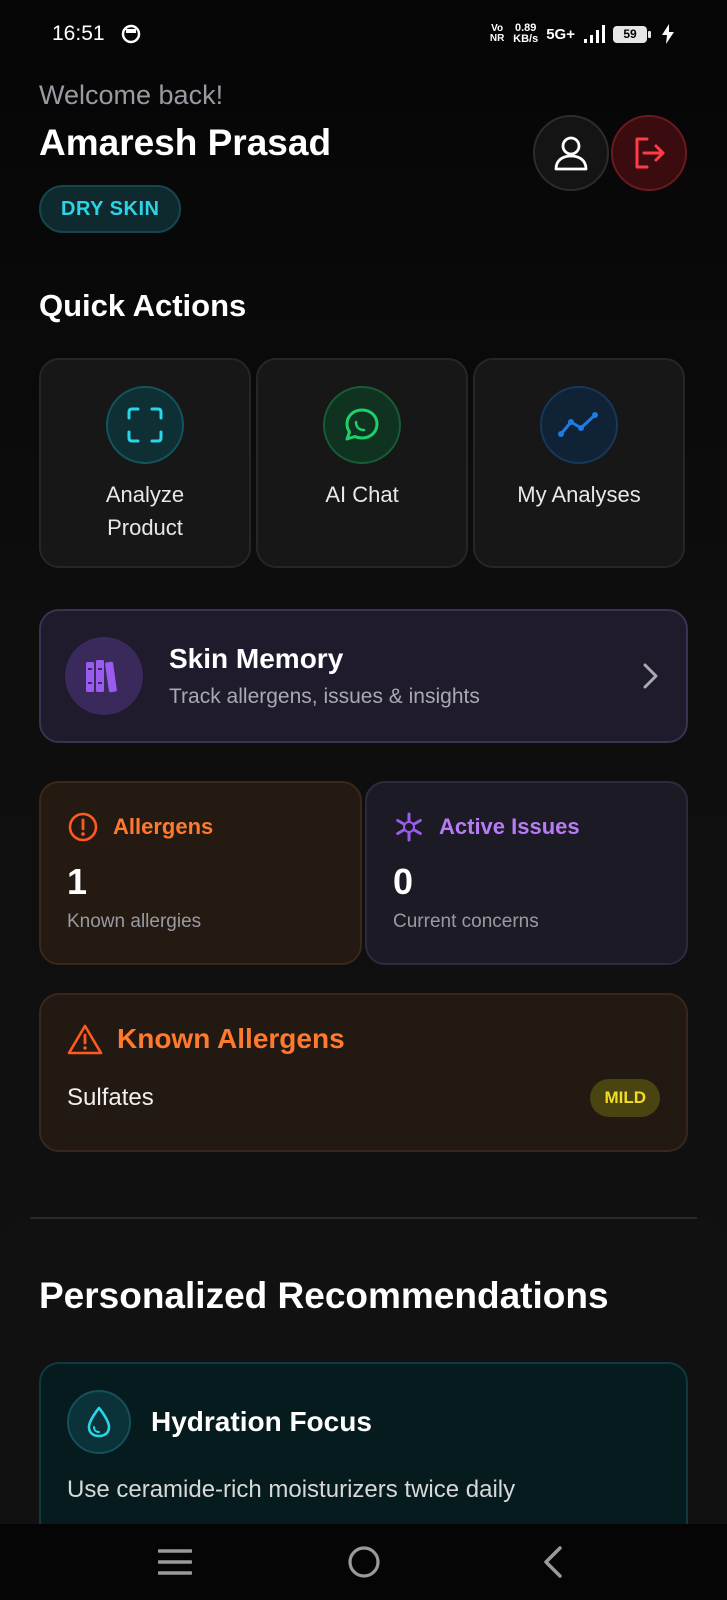 The image size is (727, 1600). I want to click on status-time: 16:51, so click(78, 33).